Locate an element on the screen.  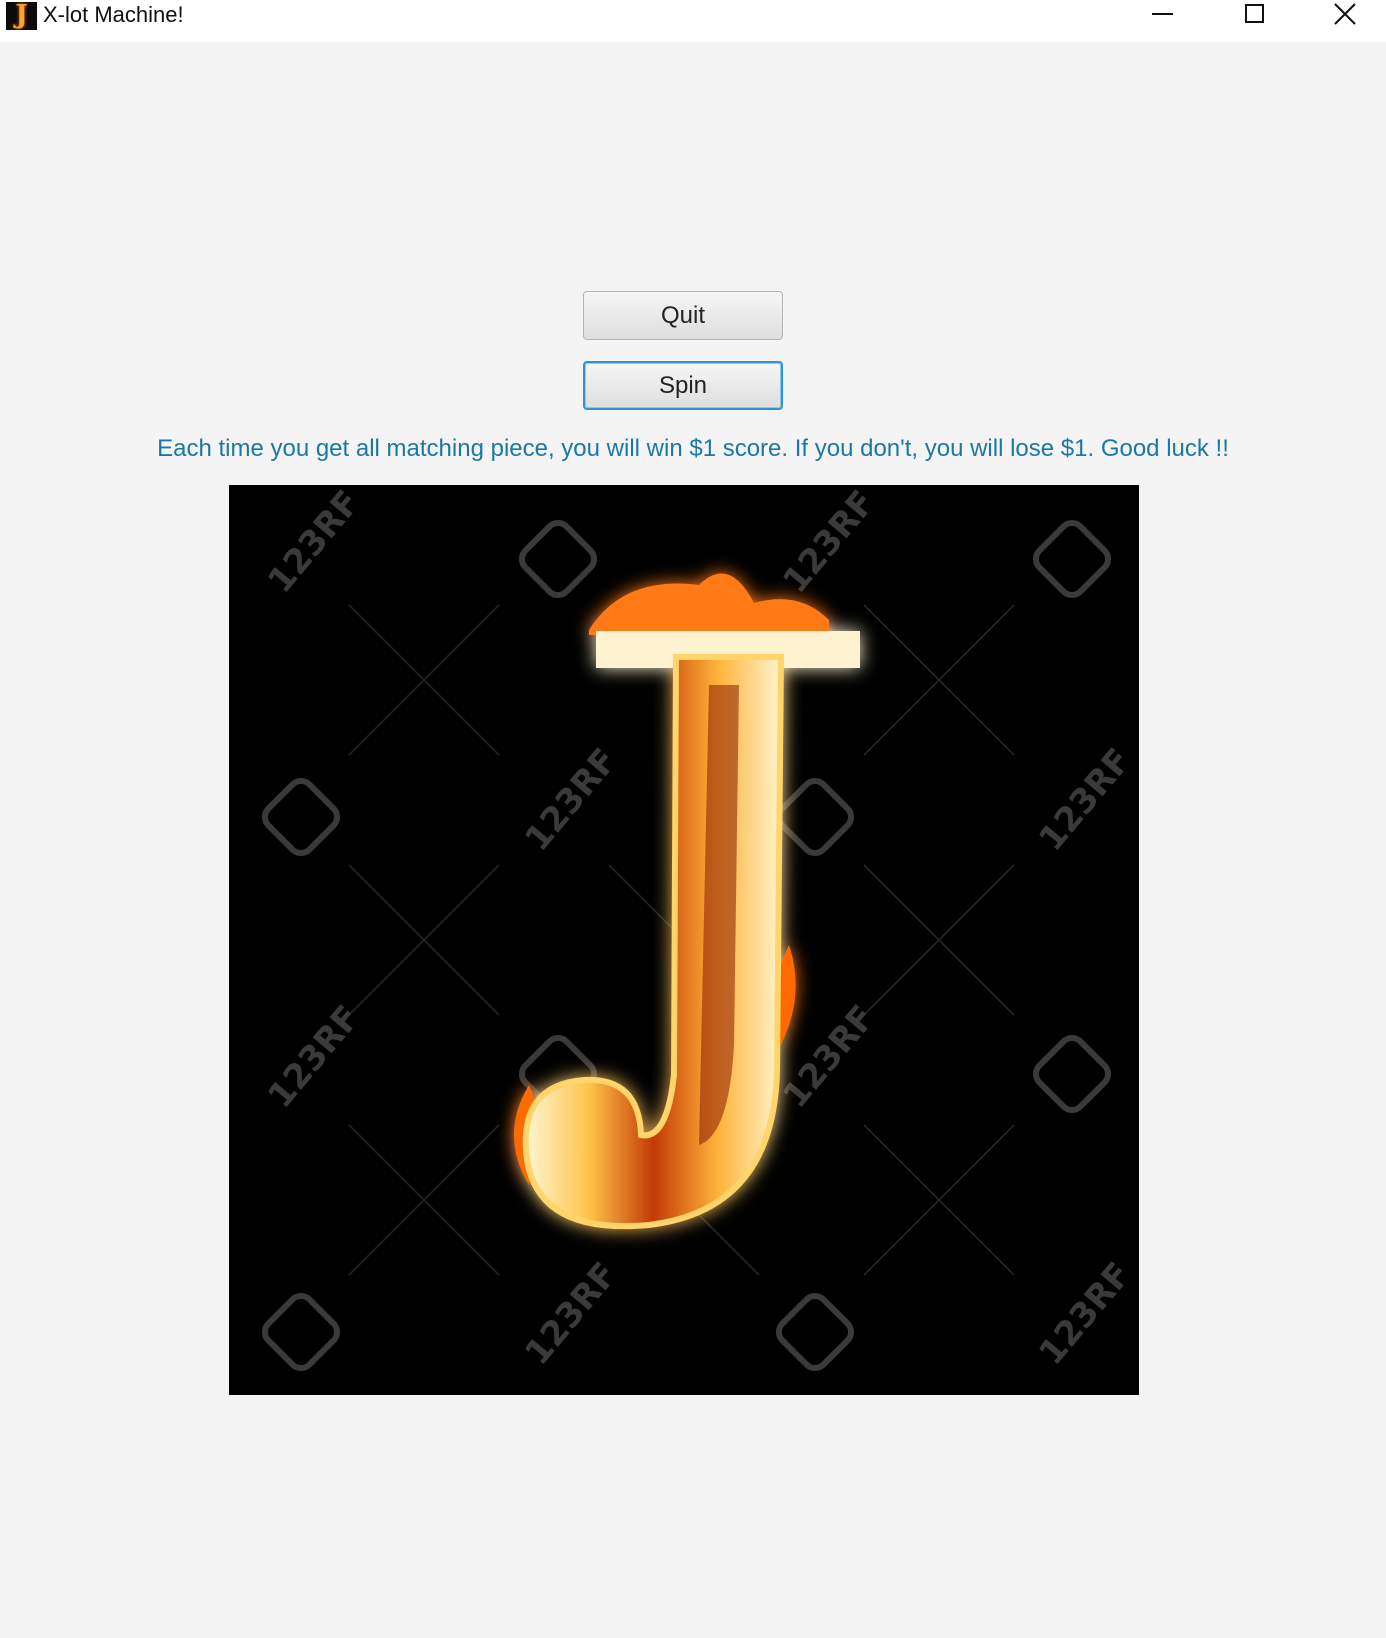
minimize-button is located at coordinates (1162, 15).